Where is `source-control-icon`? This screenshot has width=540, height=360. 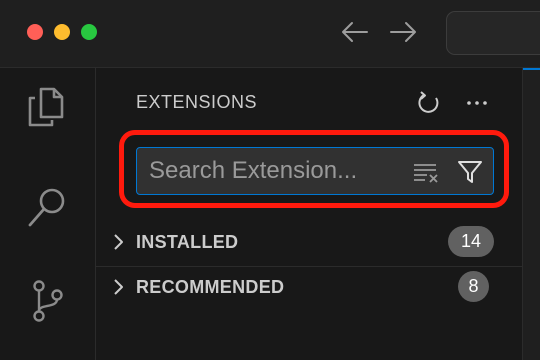 source-control-icon is located at coordinates (48, 301).